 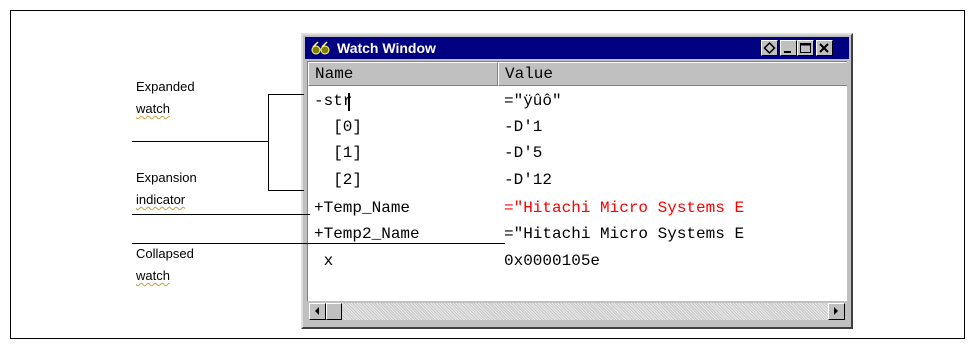 I want to click on watch-row-temp-name: +Temp_Name ="Hitachi Micro Systems E, so click(x=577, y=208).